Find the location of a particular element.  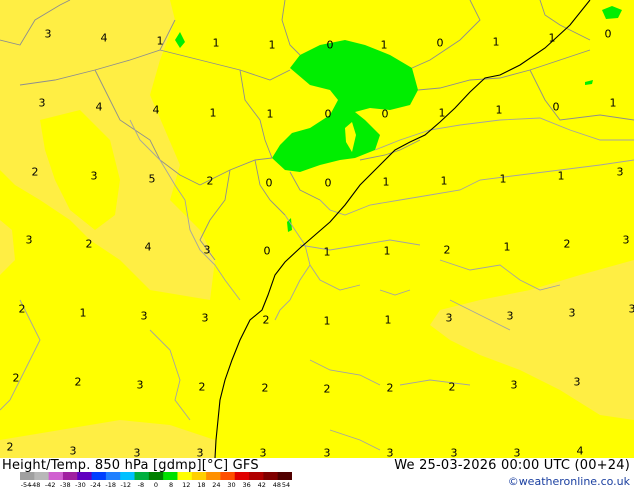

legend-tick: 12 is located at coordinates (186, 485).